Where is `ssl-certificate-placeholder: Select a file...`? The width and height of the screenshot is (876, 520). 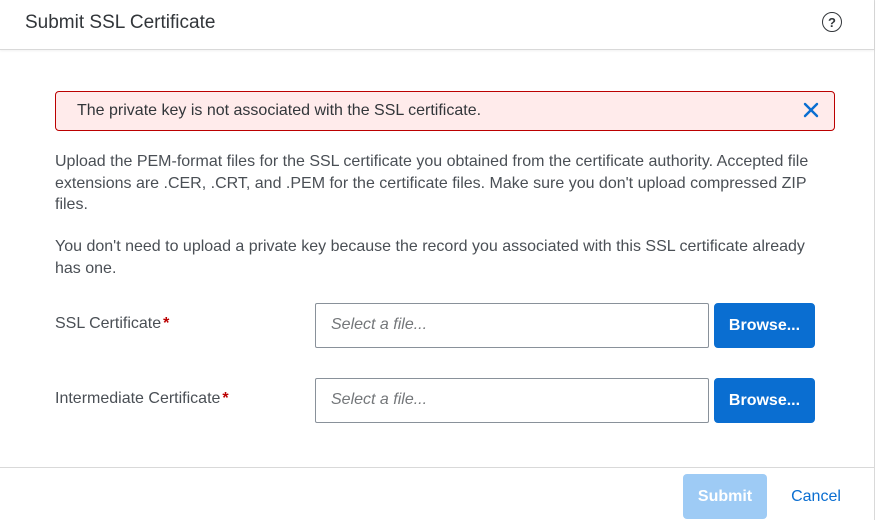
ssl-certificate-placeholder: Select a file... is located at coordinates (379, 324).